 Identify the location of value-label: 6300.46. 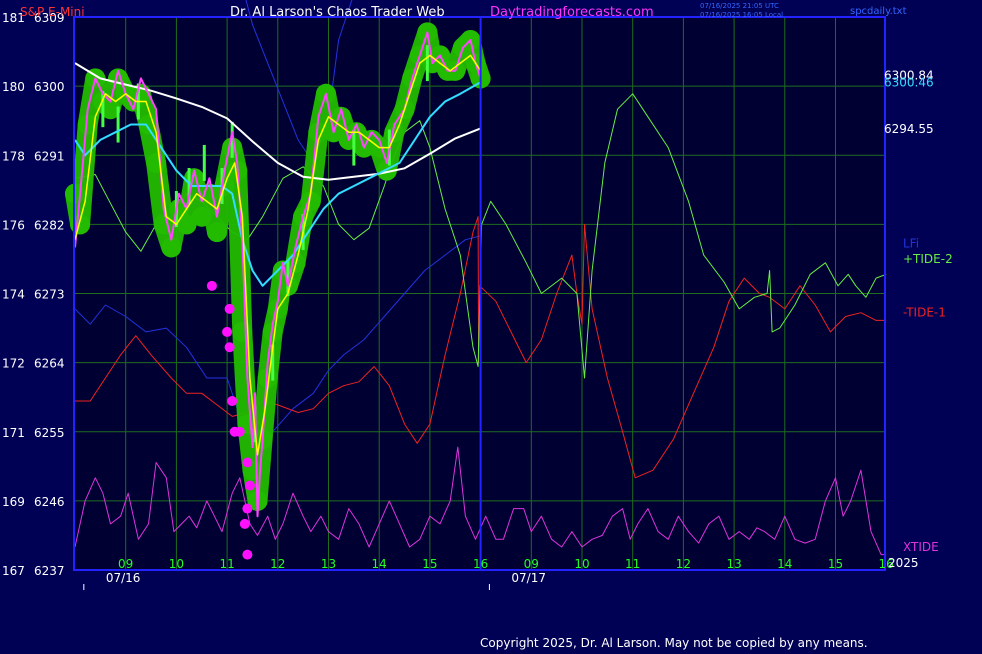
(909, 83).